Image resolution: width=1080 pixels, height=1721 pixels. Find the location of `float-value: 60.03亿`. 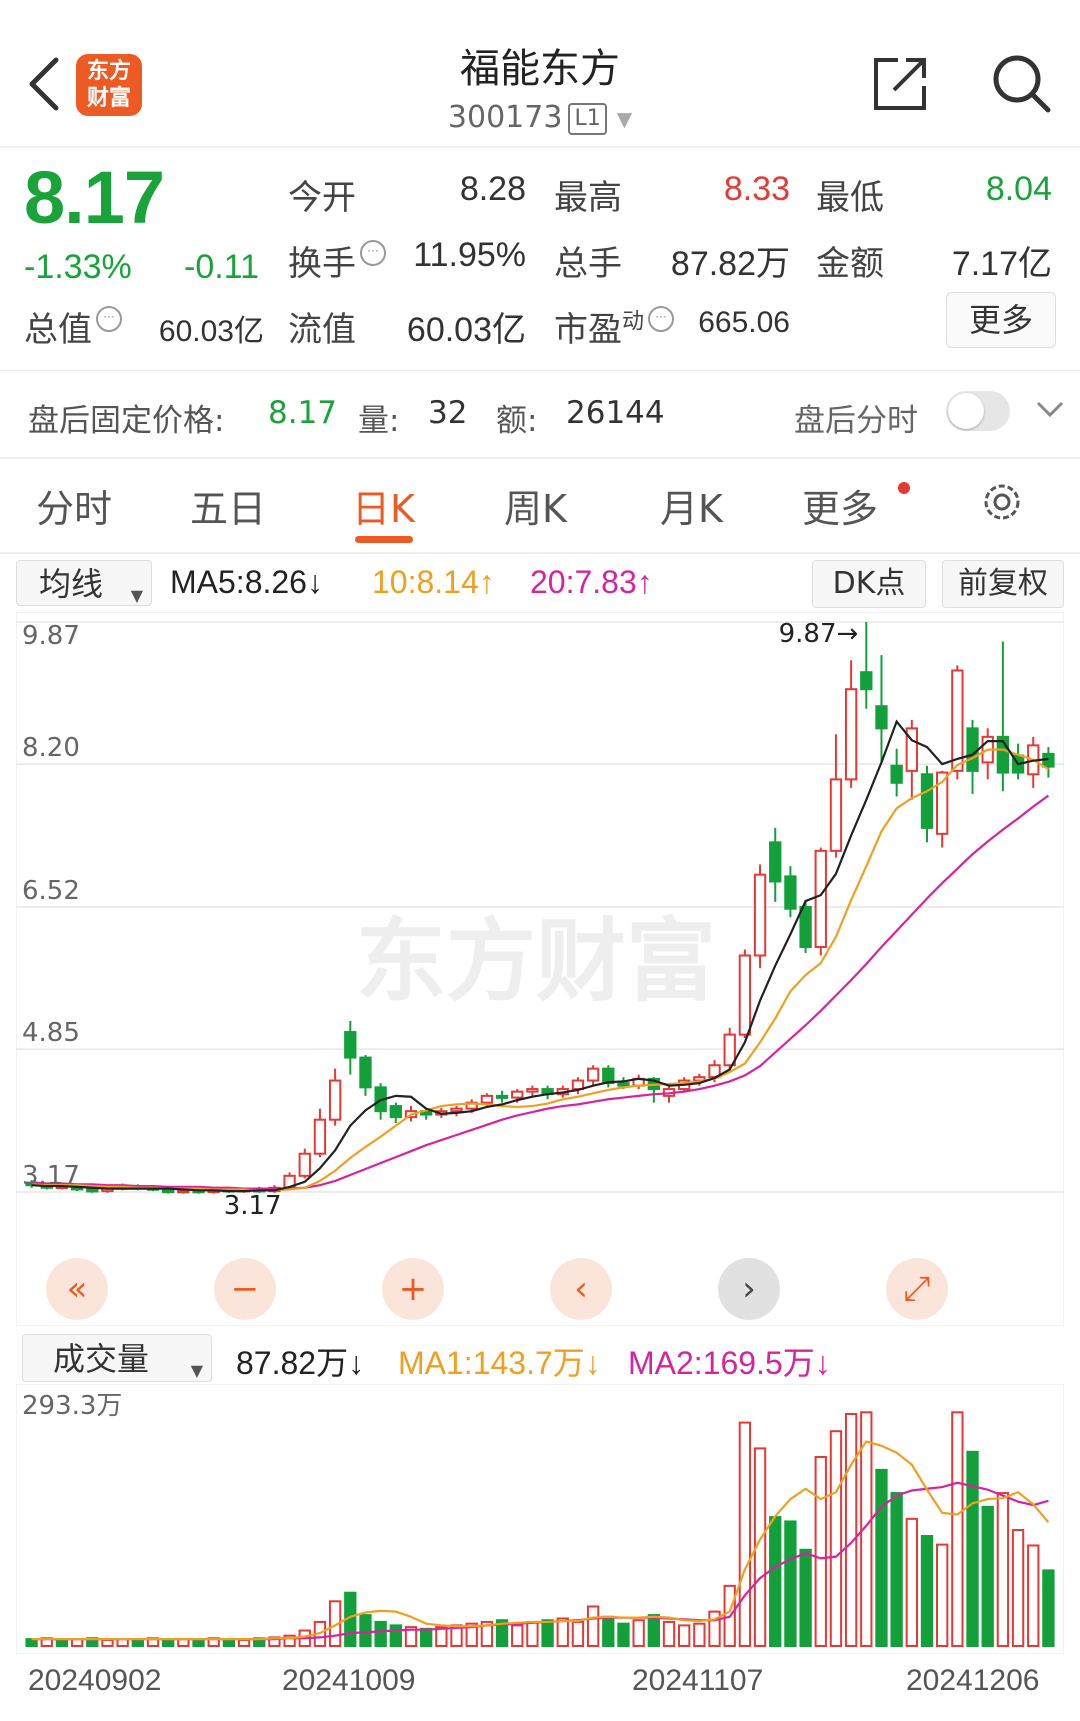

float-value: 60.03亿 is located at coordinates (466, 330).